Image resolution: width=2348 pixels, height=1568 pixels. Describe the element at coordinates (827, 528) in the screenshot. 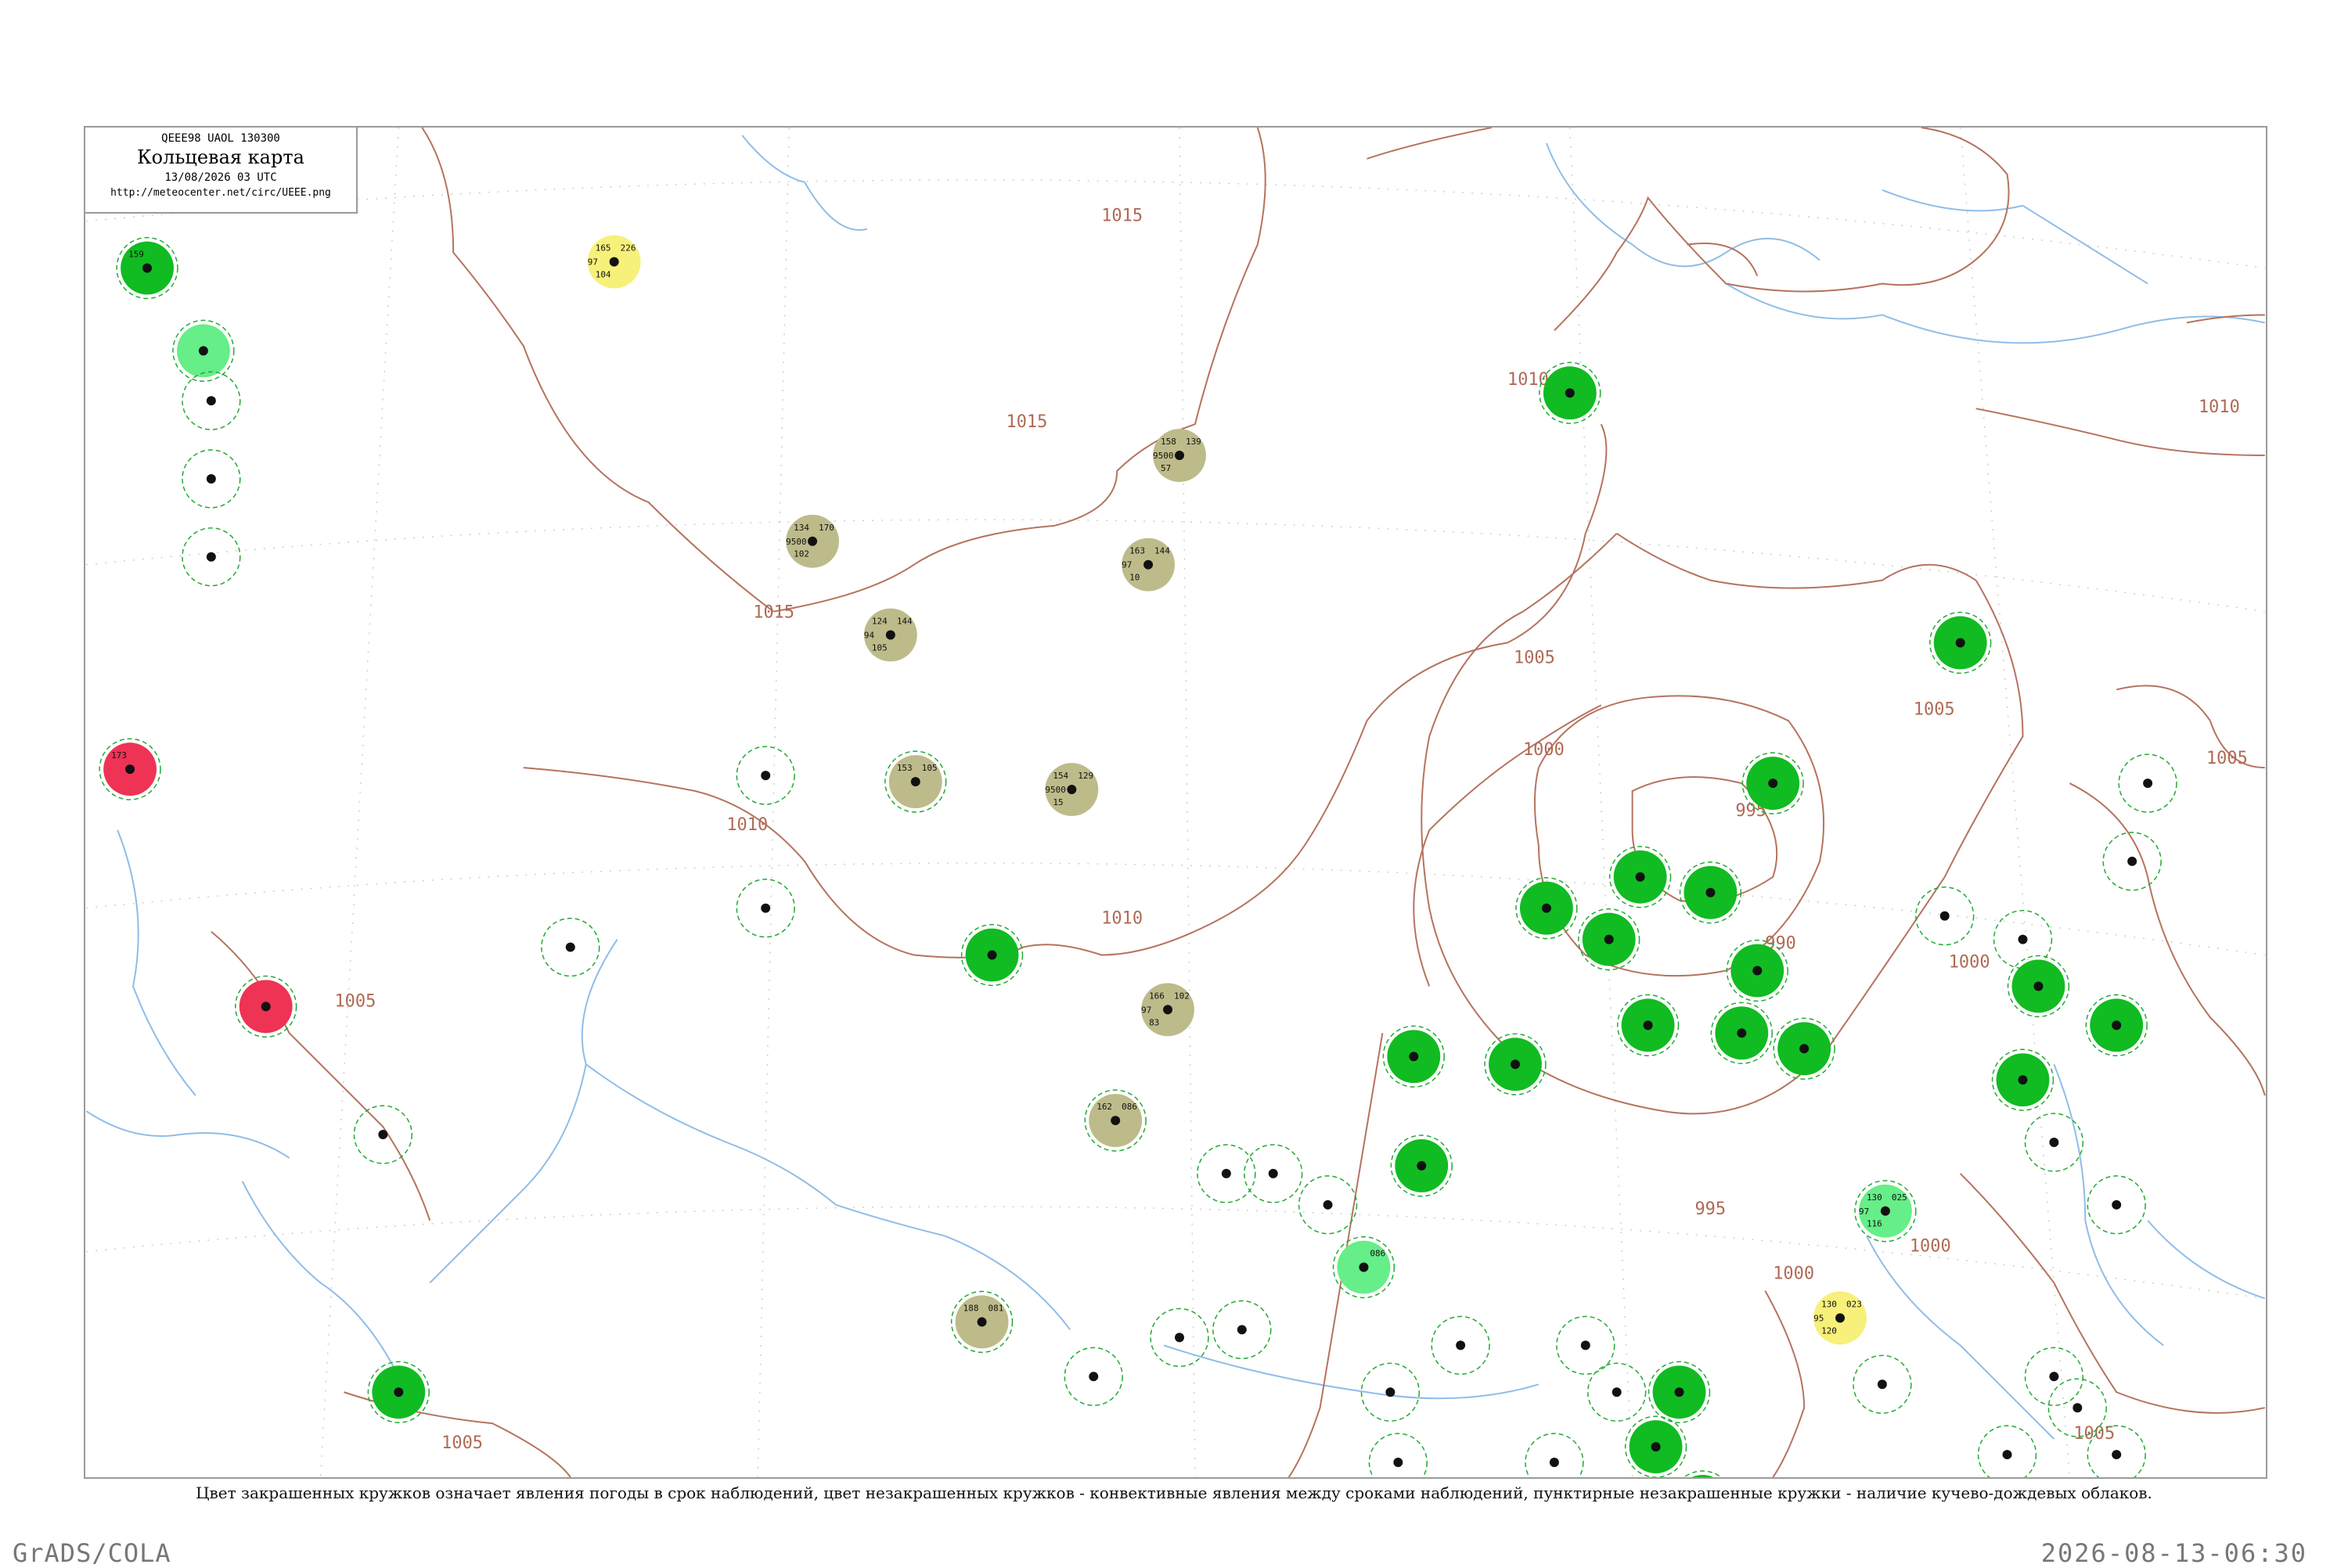

I see `station-pressure: 170` at that location.